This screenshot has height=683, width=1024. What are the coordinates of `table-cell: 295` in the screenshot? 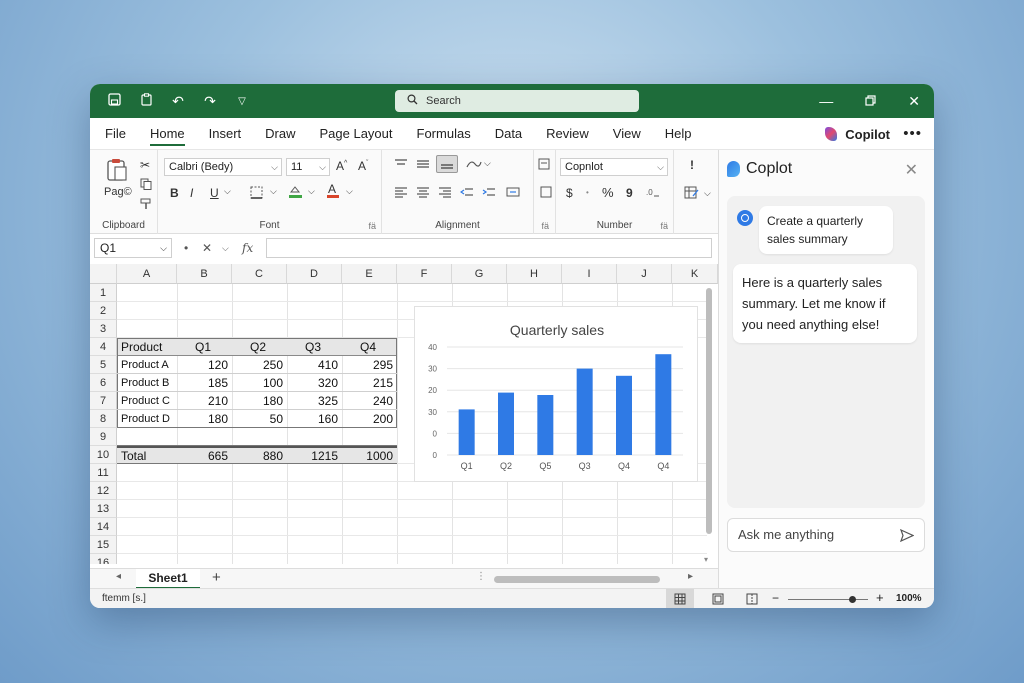 It's located at (369, 365).